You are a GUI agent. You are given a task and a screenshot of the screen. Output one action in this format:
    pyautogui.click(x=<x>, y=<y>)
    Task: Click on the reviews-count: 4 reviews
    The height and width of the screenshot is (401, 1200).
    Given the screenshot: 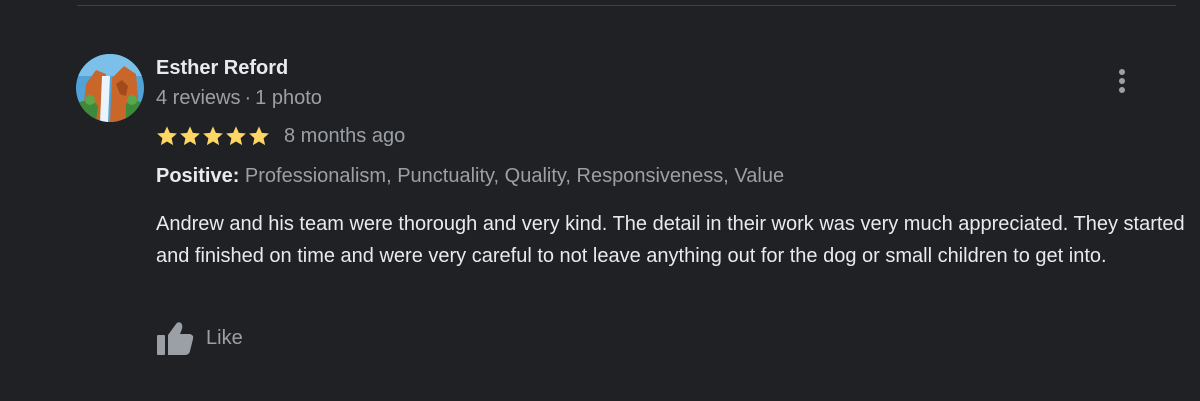 What is the action you would take?
    pyautogui.click(x=198, y=98)
    